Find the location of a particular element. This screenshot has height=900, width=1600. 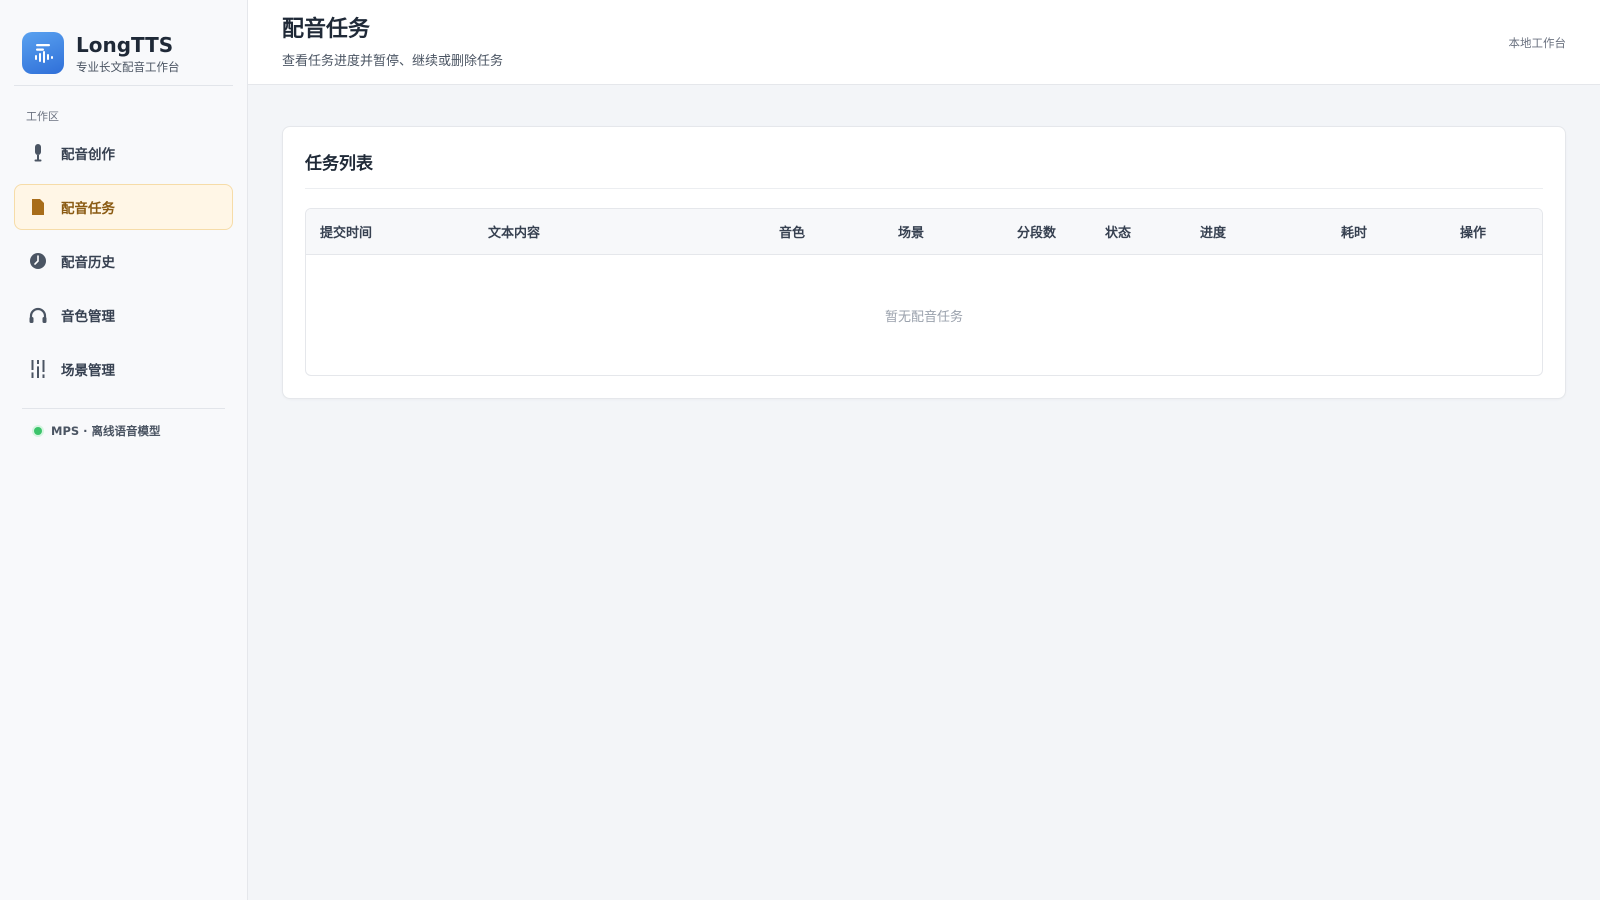

microphone-icon is located at coordinates (38, 153).